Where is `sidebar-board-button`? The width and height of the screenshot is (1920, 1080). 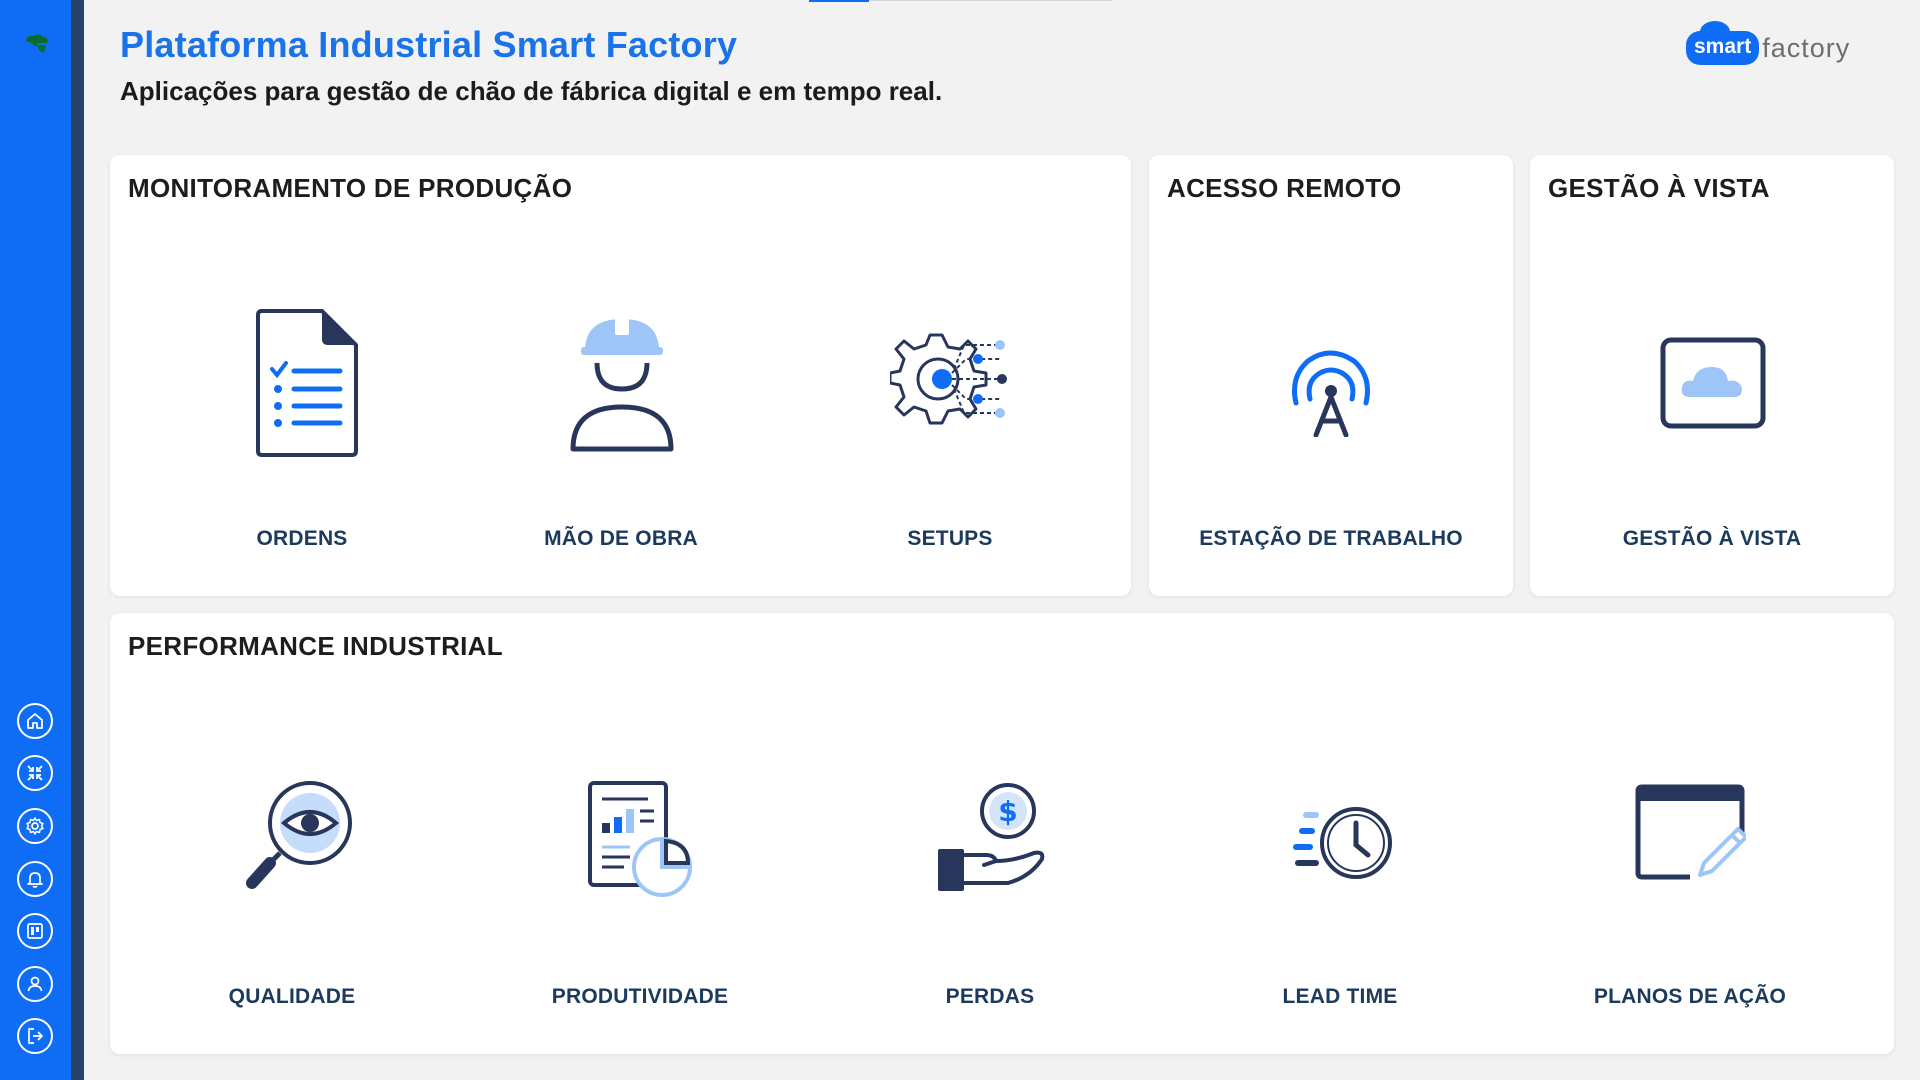 sidebar-board-button is located at coordinates (35, 931).